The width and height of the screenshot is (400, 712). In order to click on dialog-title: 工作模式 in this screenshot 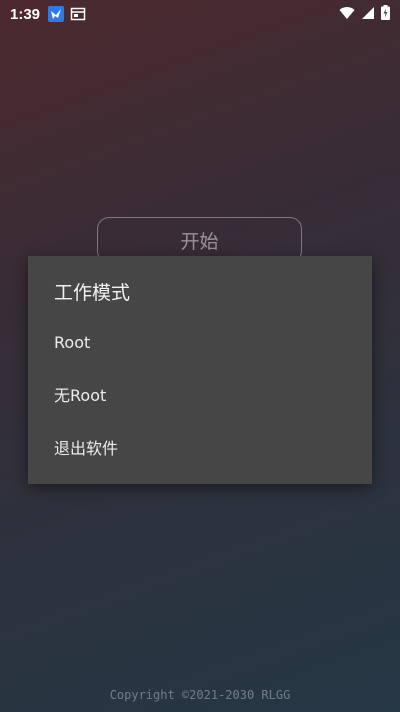, I will do `click(92, 293)`.